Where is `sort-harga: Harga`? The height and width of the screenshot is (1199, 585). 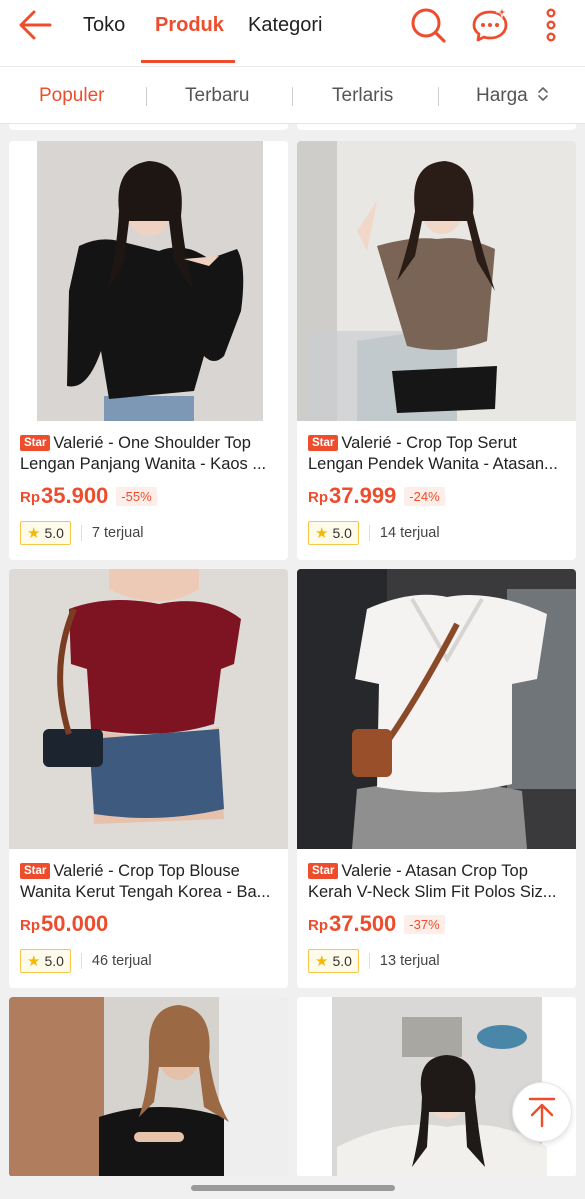
sort-harga: Harga is located at coordinates (512, 96).